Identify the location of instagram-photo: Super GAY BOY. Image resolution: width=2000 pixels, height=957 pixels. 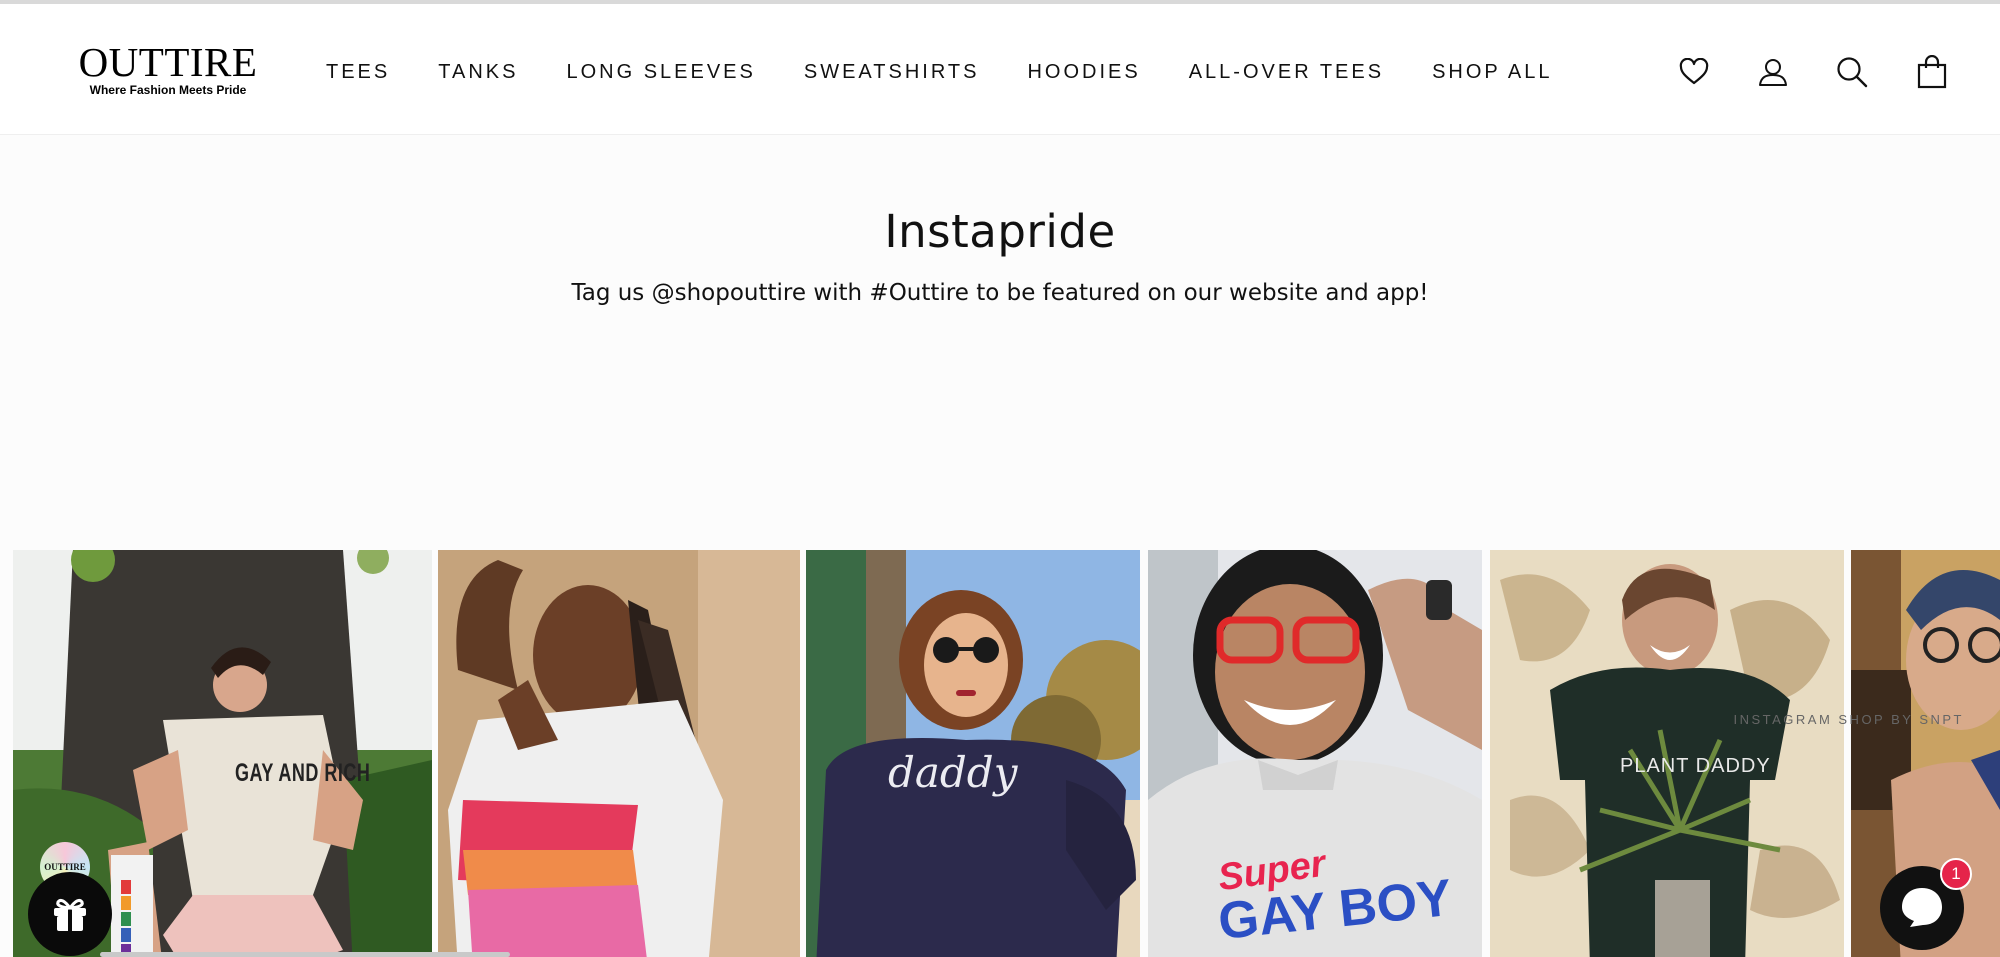
(1315, 753).